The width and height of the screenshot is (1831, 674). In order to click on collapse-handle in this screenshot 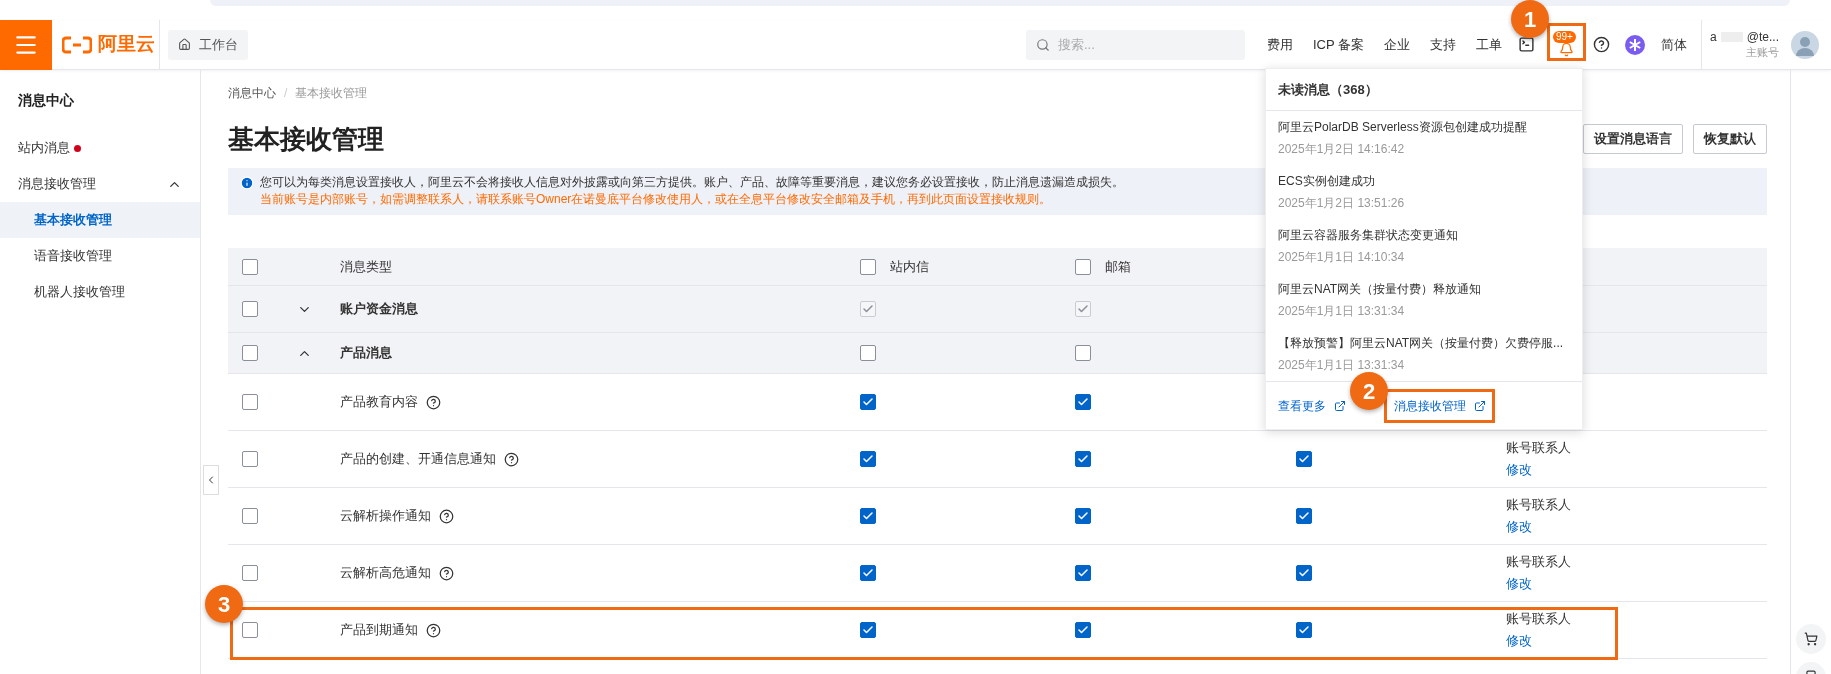, I will do `click(211, 480)`.